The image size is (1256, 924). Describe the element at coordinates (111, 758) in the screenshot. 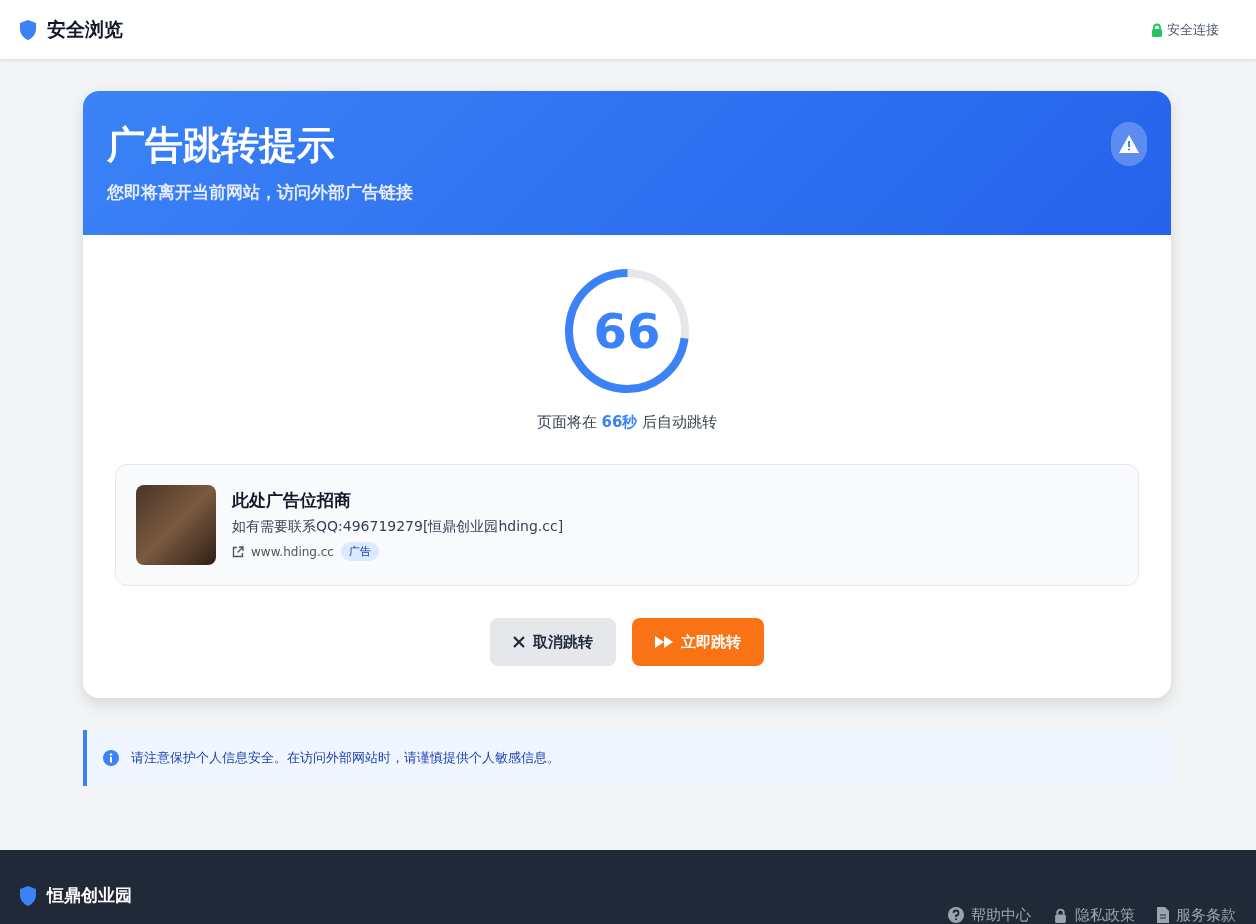

I see `info-icon` at that location.